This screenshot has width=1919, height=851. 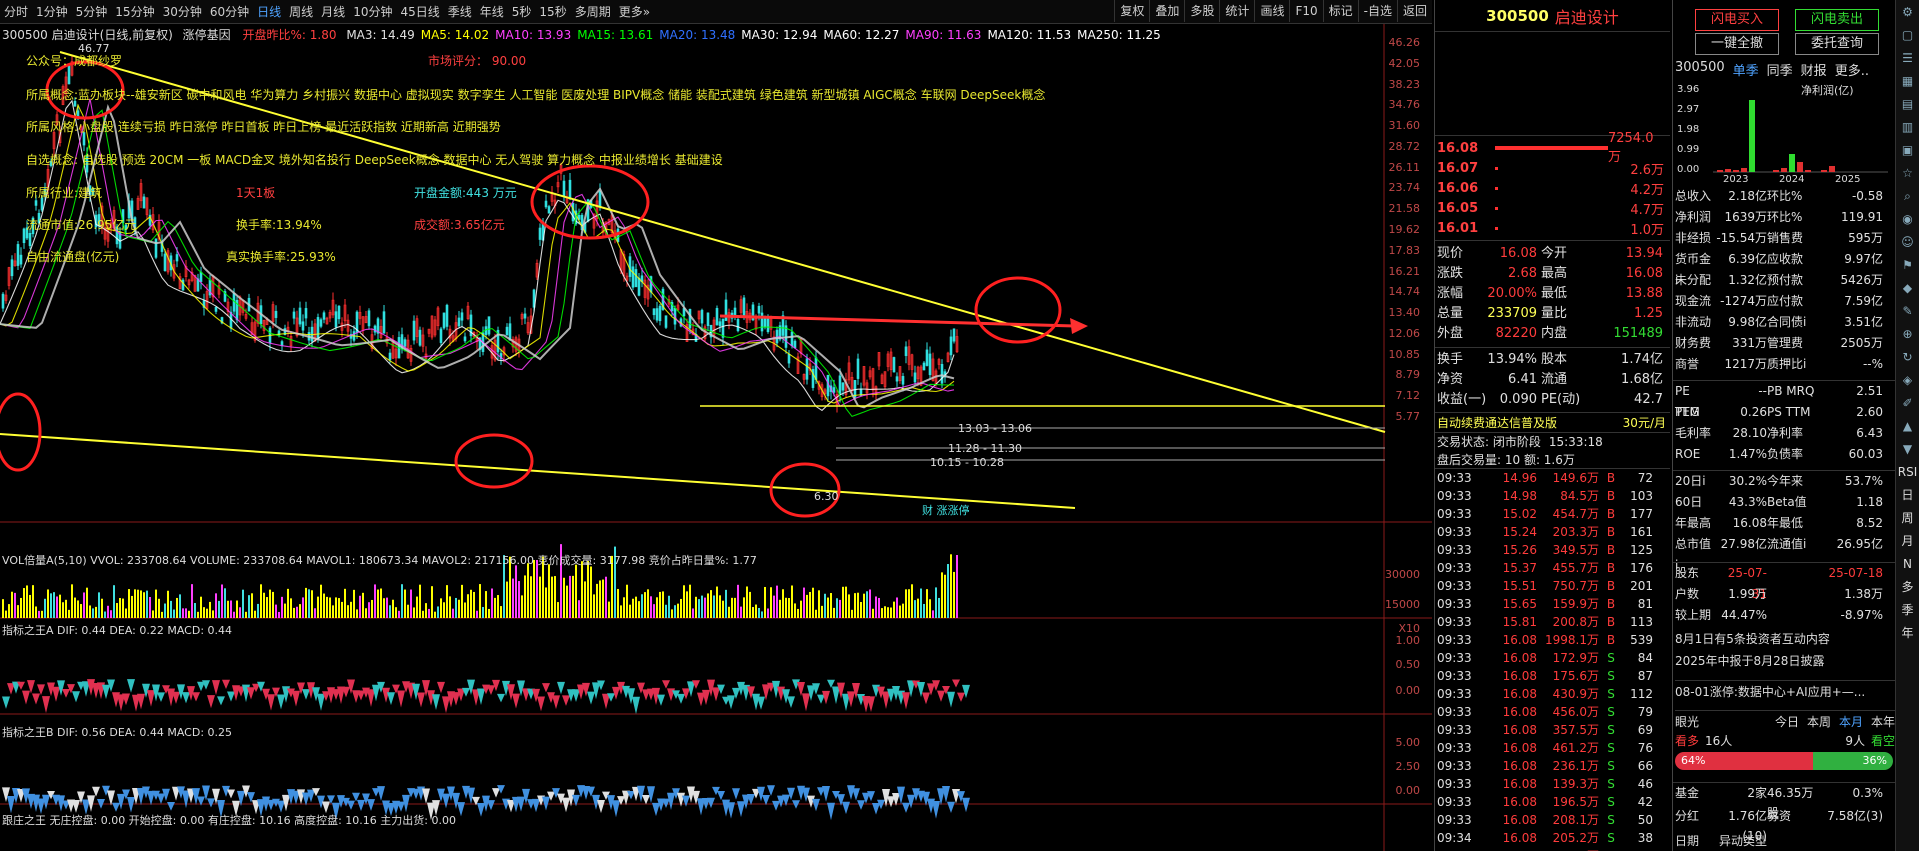 What do you see at coordinates (1908, 35) in the screenshot?
I see `window-icon: ▢` at bounding box center [1908, 35].